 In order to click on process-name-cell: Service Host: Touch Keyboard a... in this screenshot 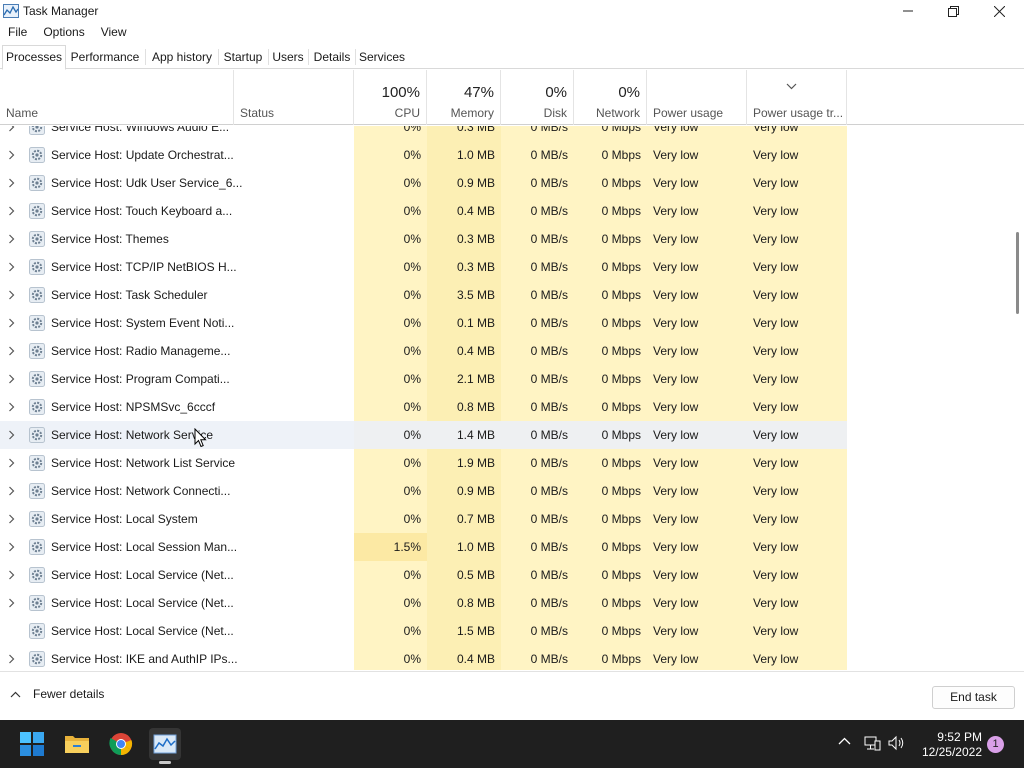, I will do `click(117, 211)`.